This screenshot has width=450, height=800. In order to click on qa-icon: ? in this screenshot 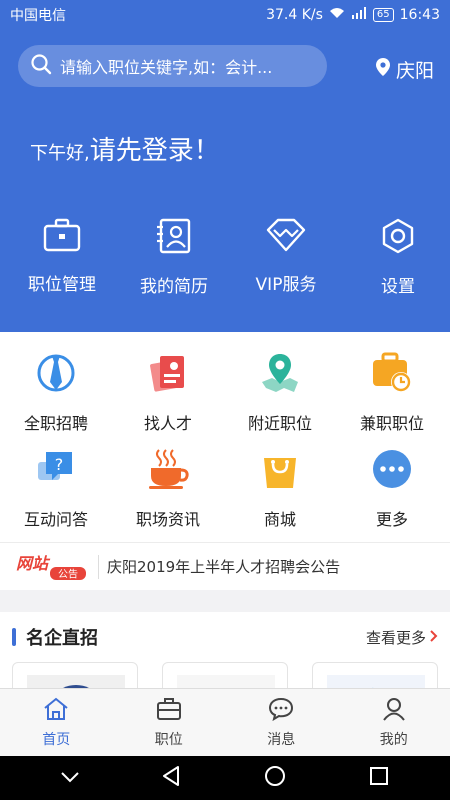, I will do `click(56, 471)`.